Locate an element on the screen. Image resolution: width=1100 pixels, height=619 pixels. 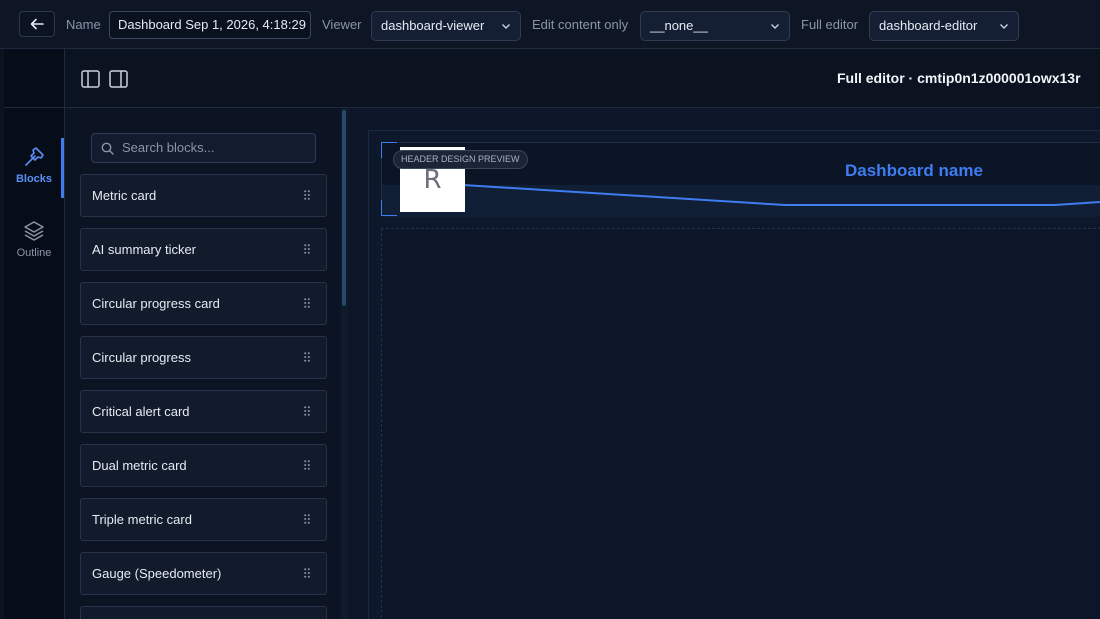
edit-content-select: __none__ is located at coordinates (715, 26).